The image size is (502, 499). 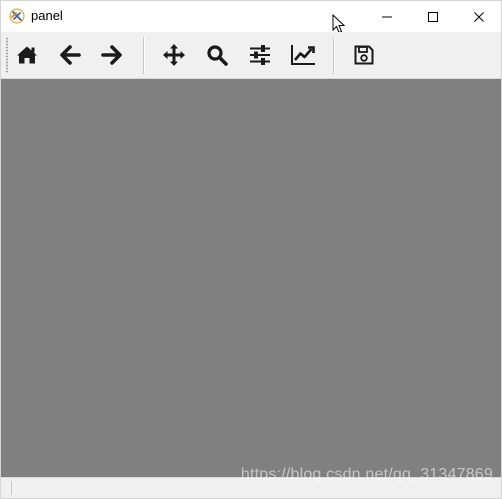 I want to click on home-button, so click(x=27, y=55).